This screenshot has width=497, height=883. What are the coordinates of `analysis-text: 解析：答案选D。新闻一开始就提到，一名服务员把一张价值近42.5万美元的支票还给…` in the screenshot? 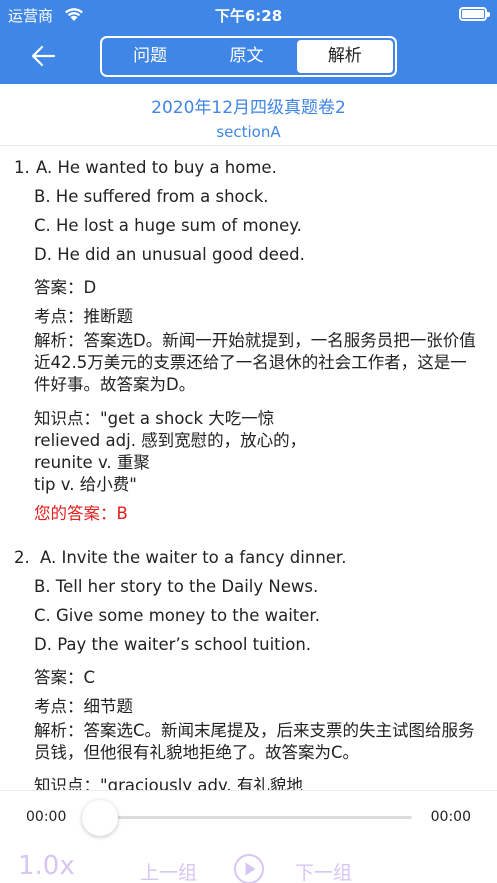 It's located at (255, 362).